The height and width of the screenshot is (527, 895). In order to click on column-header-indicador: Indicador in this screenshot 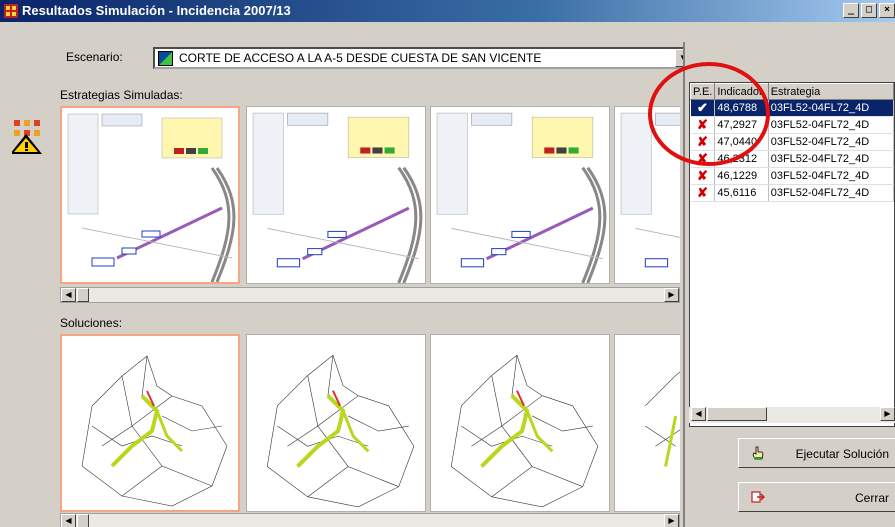, I will do `click(741, 91)`.